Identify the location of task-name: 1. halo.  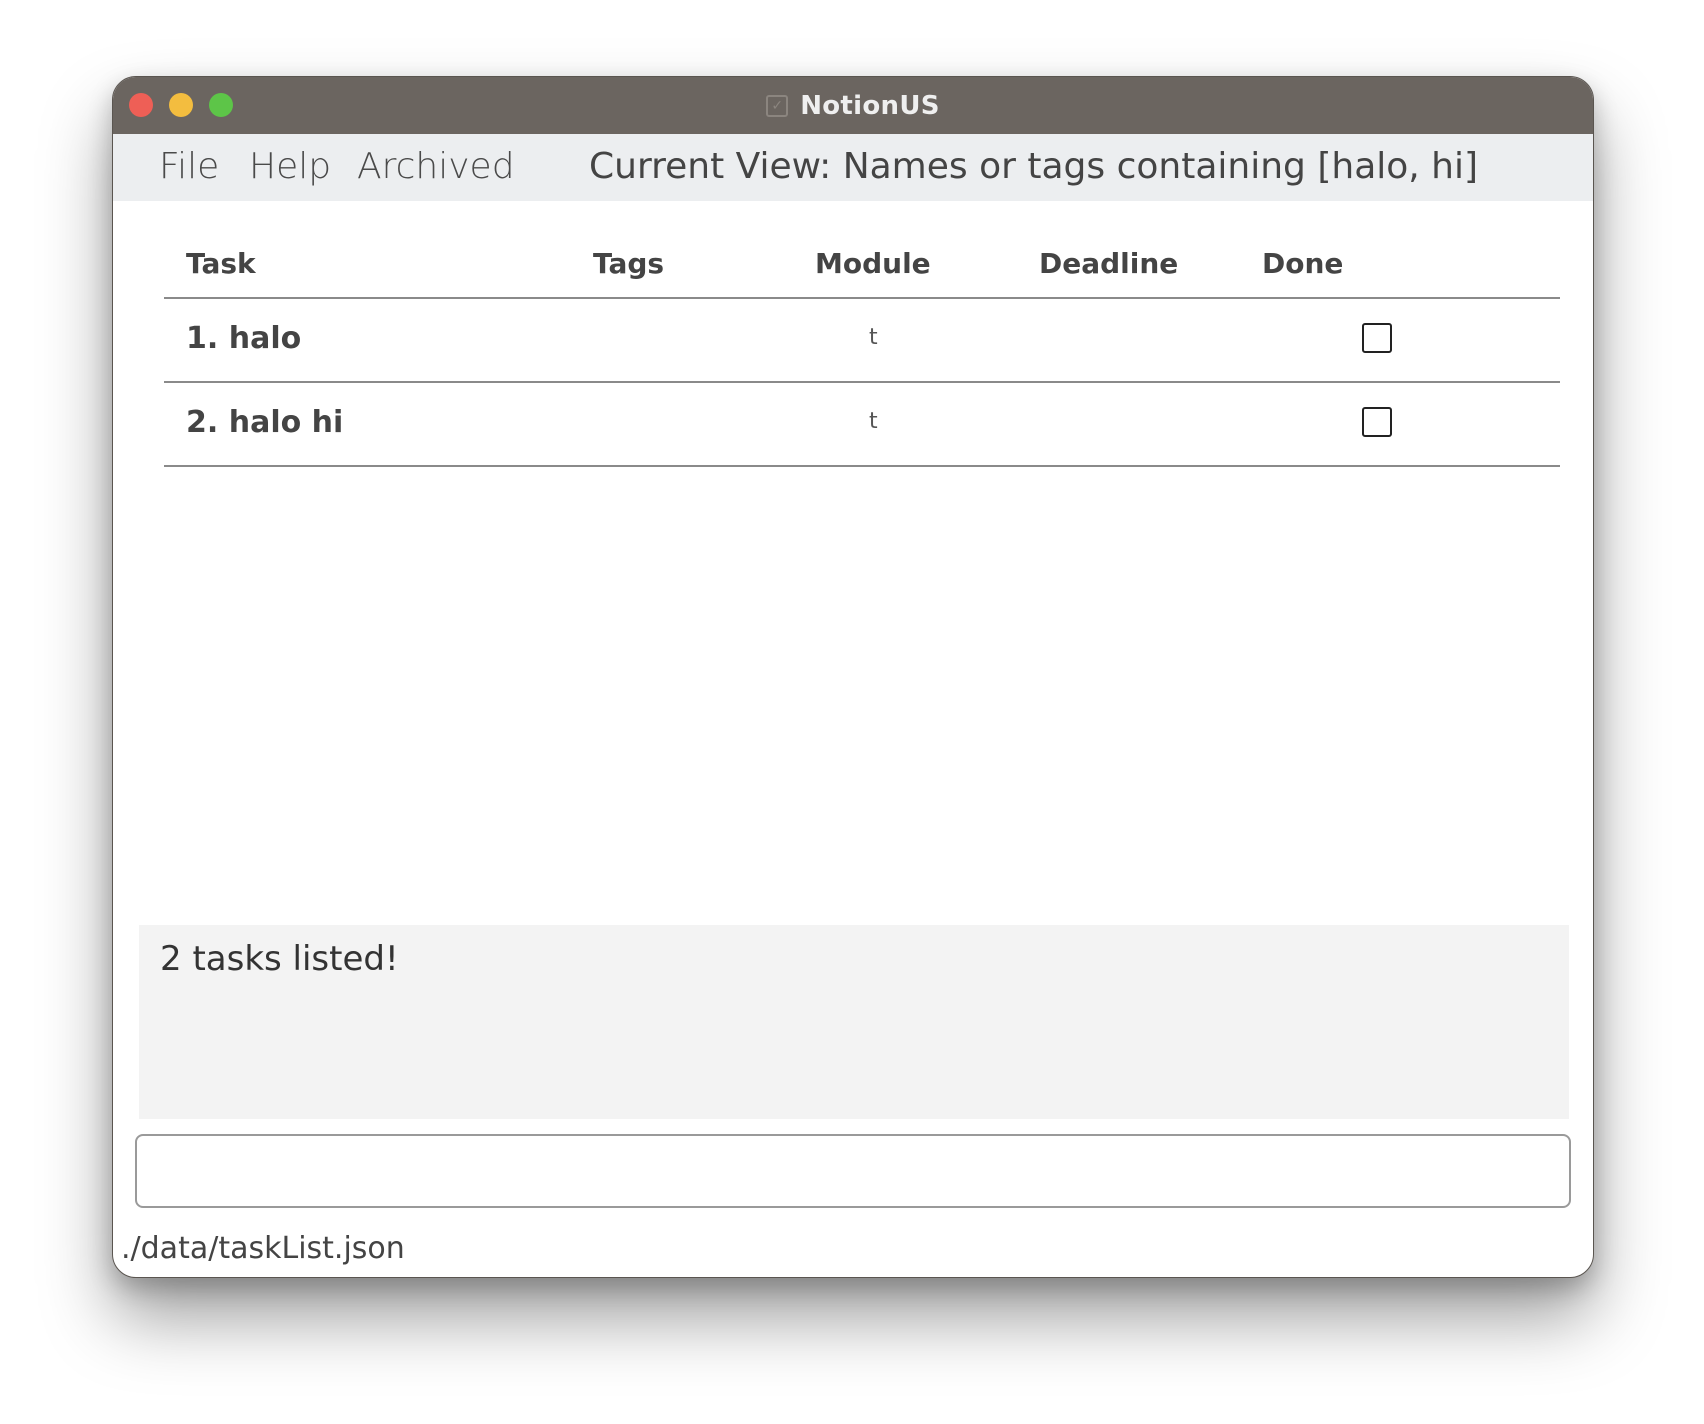
(244, 338).